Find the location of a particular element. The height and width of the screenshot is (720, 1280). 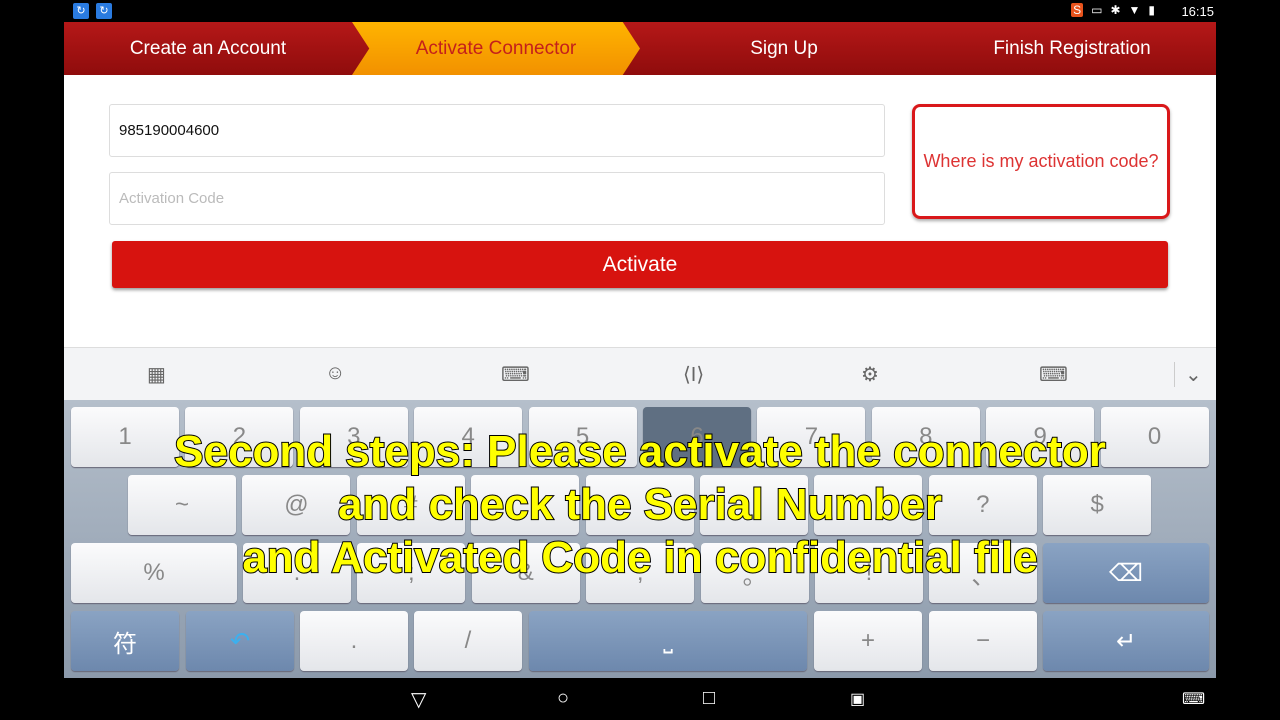

back-icon: ▽ is located at coordinates (418, 699).